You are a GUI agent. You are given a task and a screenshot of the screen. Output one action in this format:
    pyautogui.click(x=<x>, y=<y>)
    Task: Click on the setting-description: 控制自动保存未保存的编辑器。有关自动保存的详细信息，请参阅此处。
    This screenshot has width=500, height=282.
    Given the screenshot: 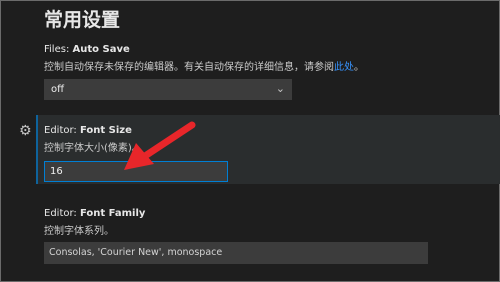 What is the action you would take?
    pyautogui.click(x=204, y=65)
    